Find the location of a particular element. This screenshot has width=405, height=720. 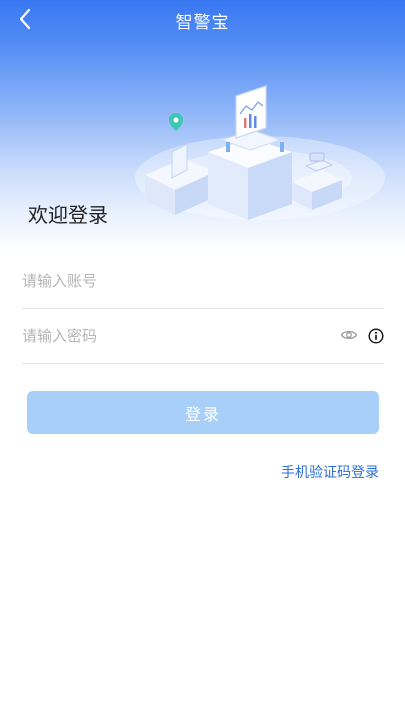

sms-login-link: 手机验证码登录 is located at coordinates (330, 472).